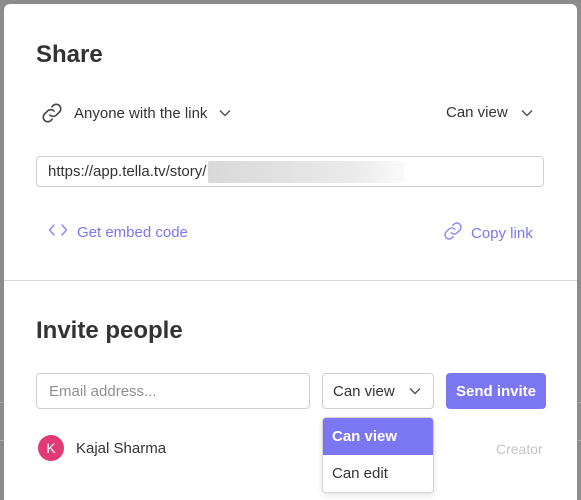  I want to click on invite-permission-value: Can view, so click(364, 391).